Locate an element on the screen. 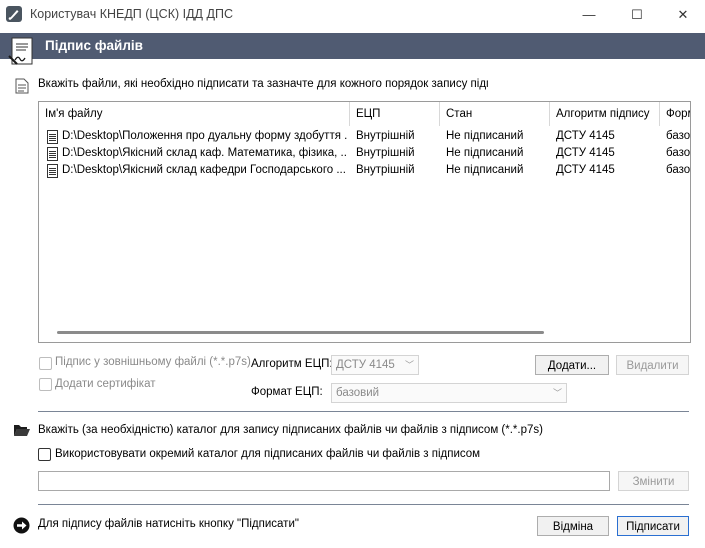 This screenshot has width=705, height=548. column-status: Стан is located at coordinates (495, 114).